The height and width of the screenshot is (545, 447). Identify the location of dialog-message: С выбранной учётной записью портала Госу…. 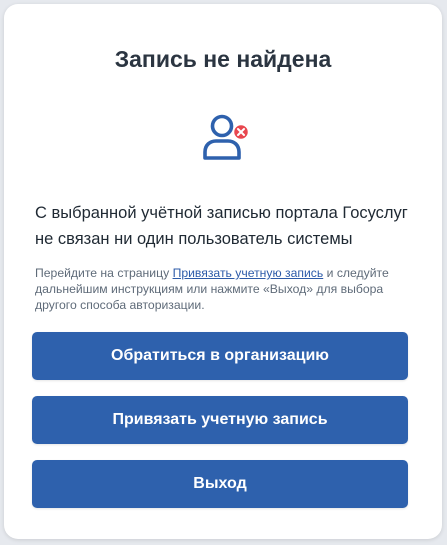
(221, 226).